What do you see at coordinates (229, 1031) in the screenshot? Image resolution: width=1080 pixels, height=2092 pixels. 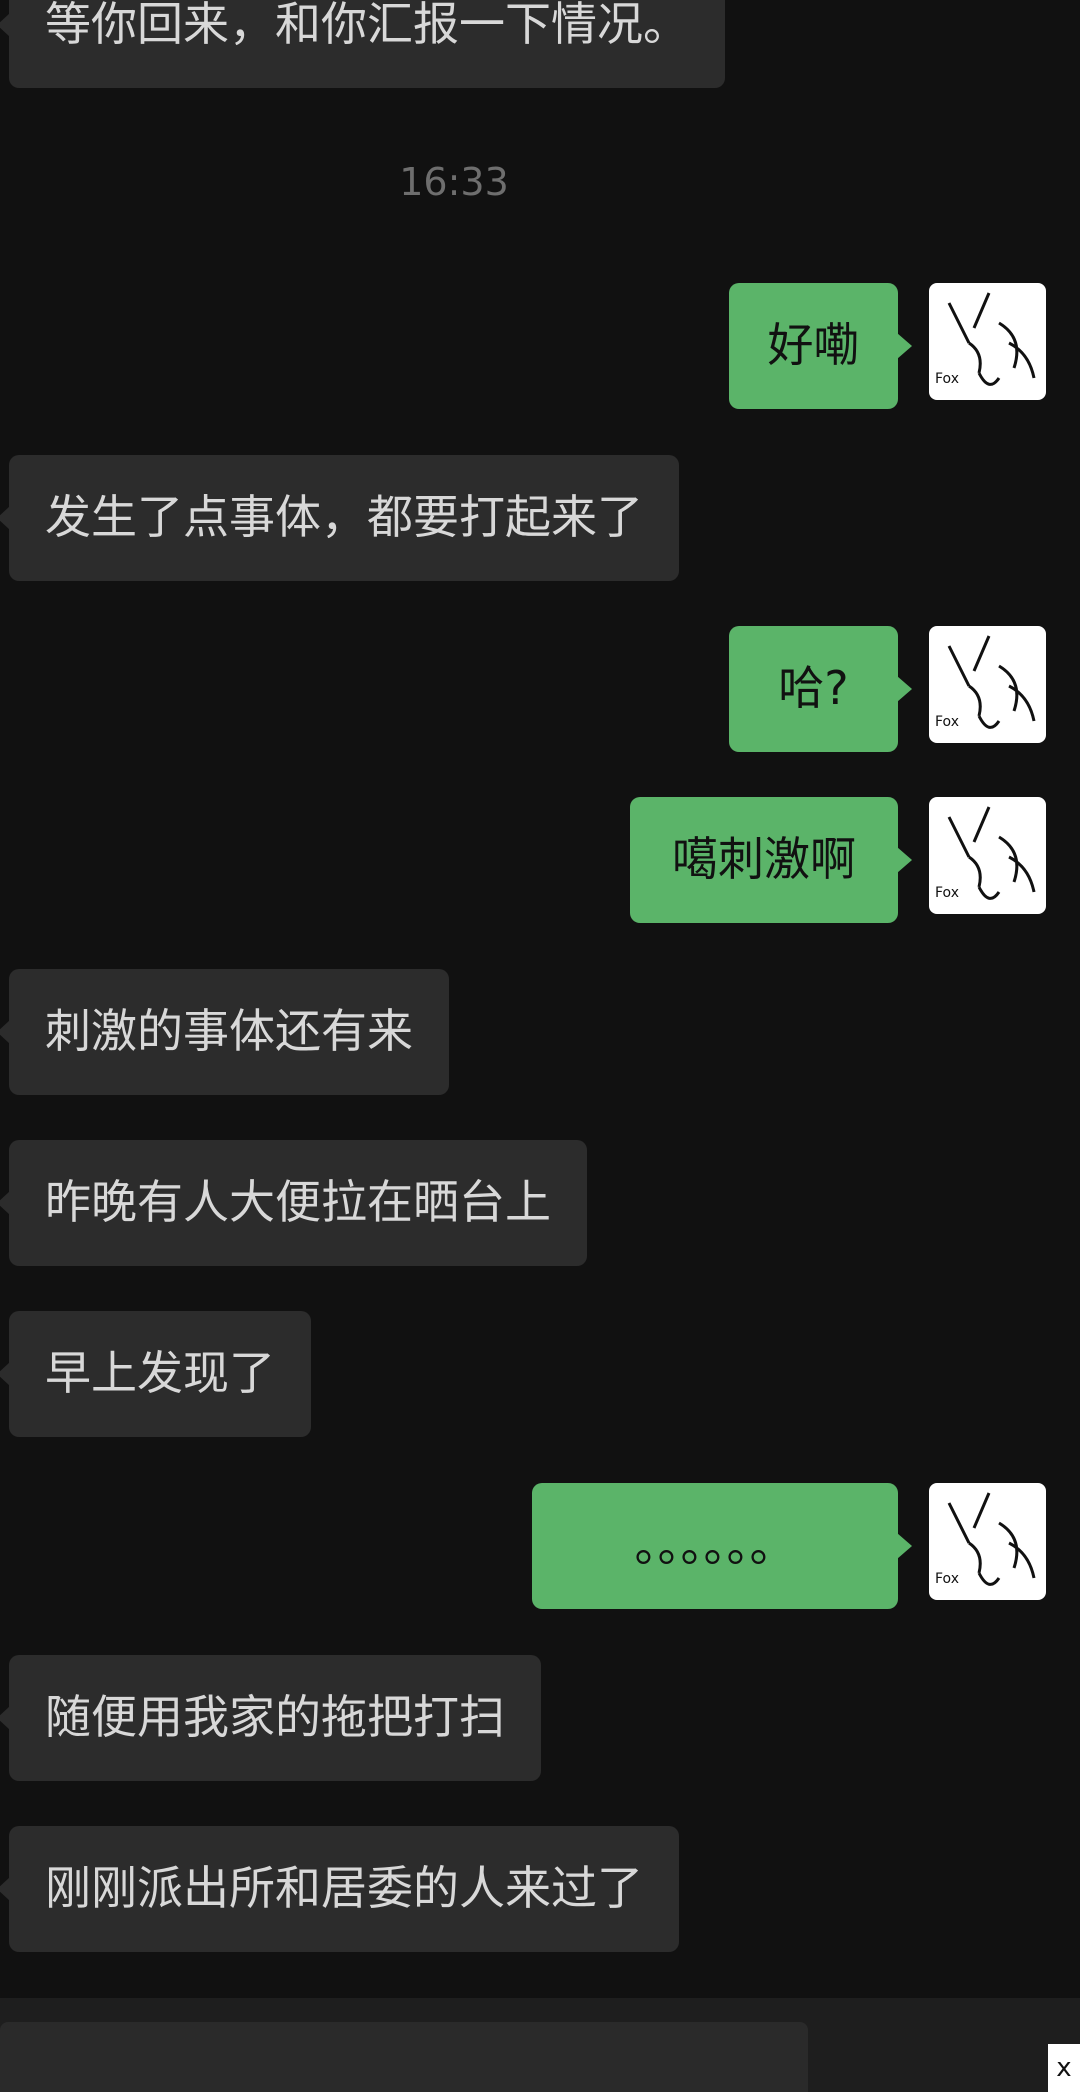 I see `message-text: 刺激的事体还有来` at bounding box center [229, 1031].